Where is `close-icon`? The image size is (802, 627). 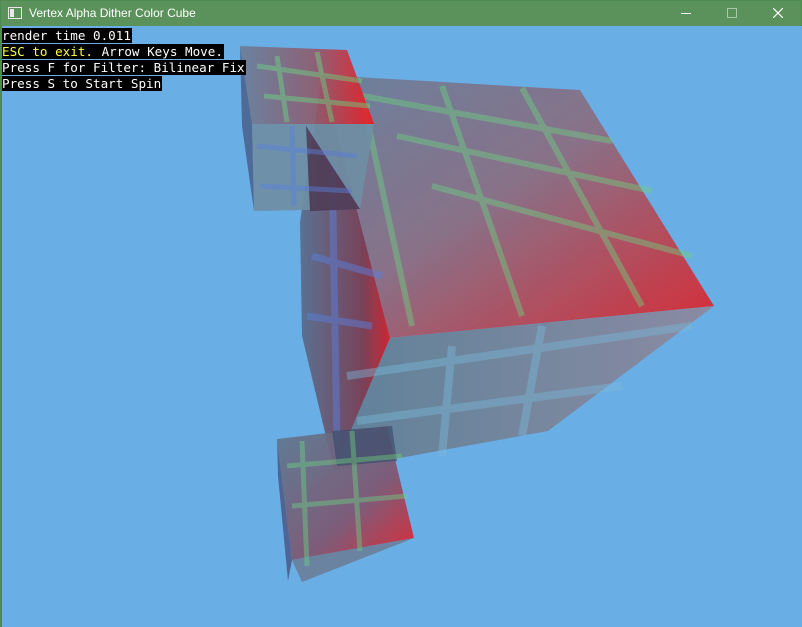 close-icon is located at coordinates (778, 13).